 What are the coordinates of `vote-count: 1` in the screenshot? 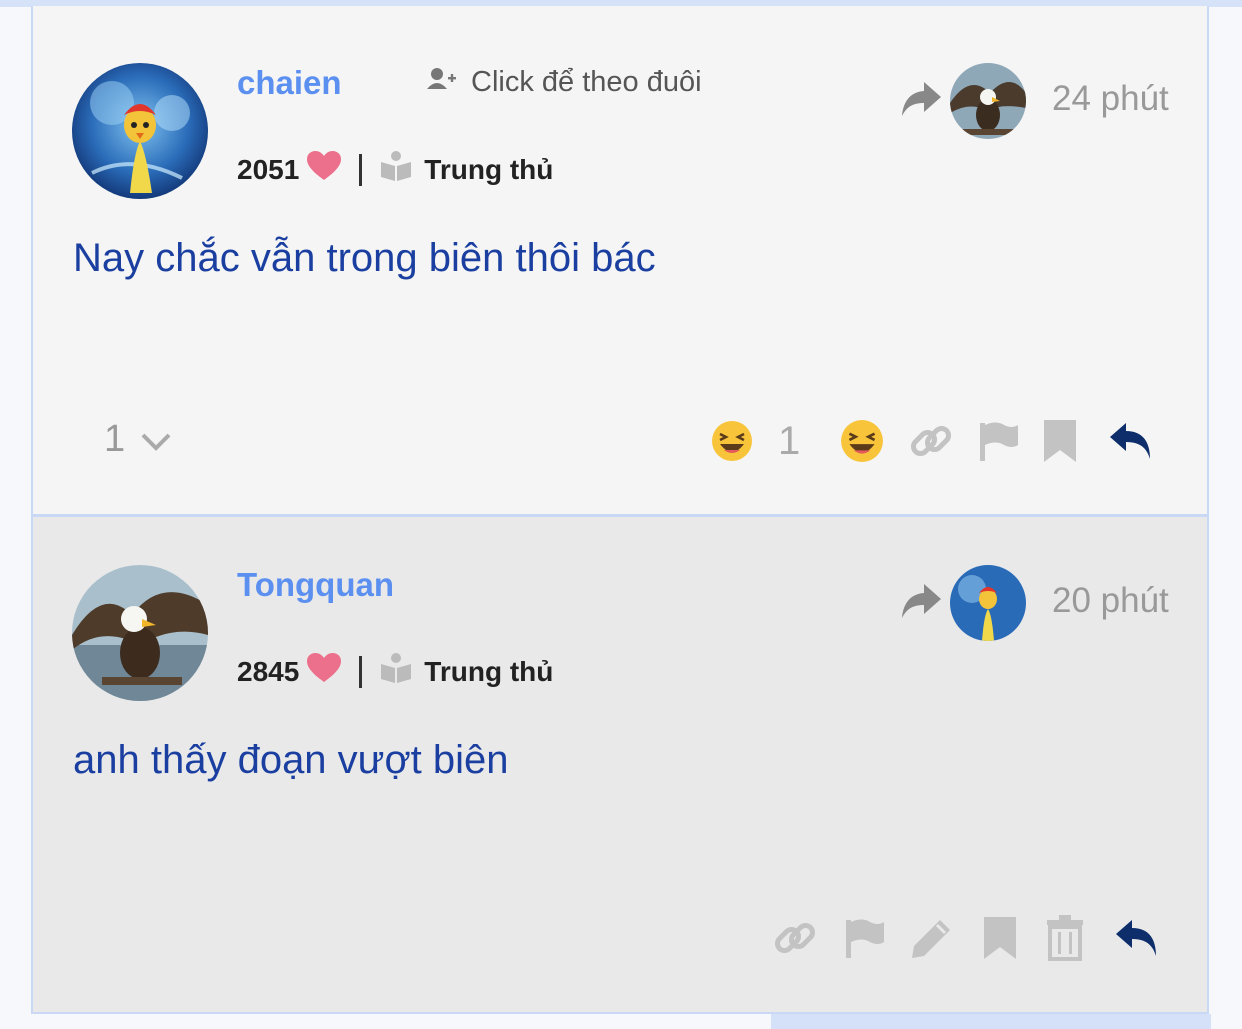 It's located at (115, 439).